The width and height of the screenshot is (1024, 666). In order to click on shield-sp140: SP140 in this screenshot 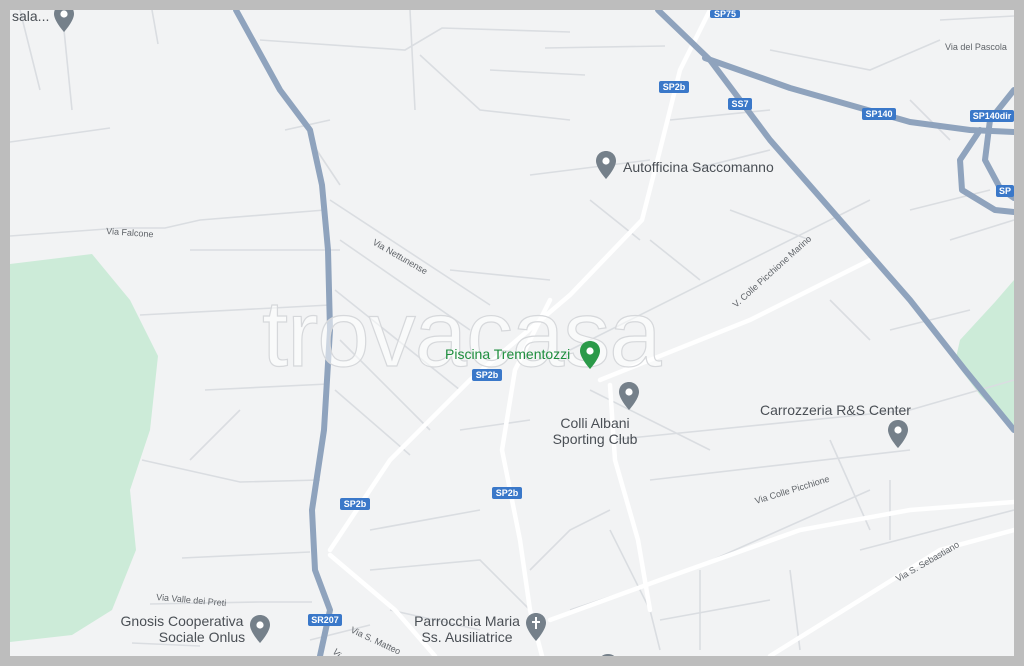, I will do `click(879, 114)`.